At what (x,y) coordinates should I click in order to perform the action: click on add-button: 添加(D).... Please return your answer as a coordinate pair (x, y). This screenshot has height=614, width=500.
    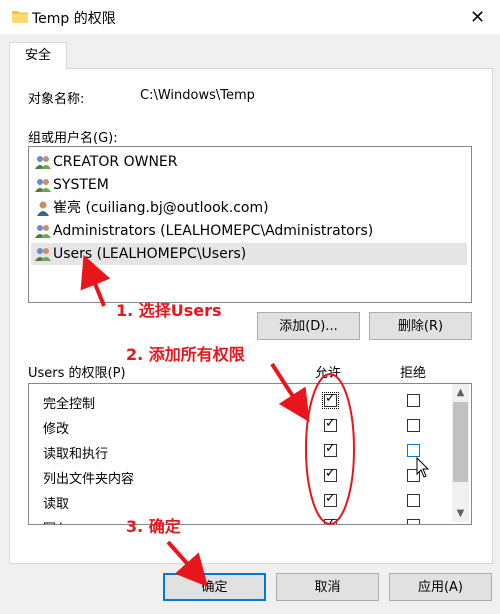
    Looking at the image, I should click on (308, 326).